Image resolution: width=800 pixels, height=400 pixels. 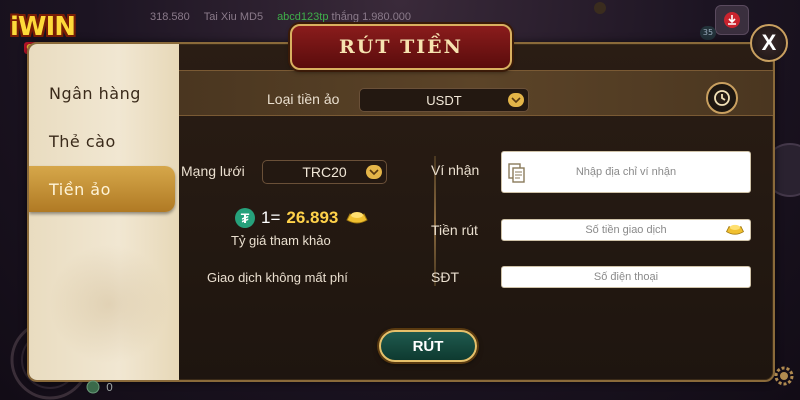 What do you see at coordinates (95, 93) in the screenshot?
I see `sidebar-item-label: Ngân hàng` at bounding box center [95, 93].